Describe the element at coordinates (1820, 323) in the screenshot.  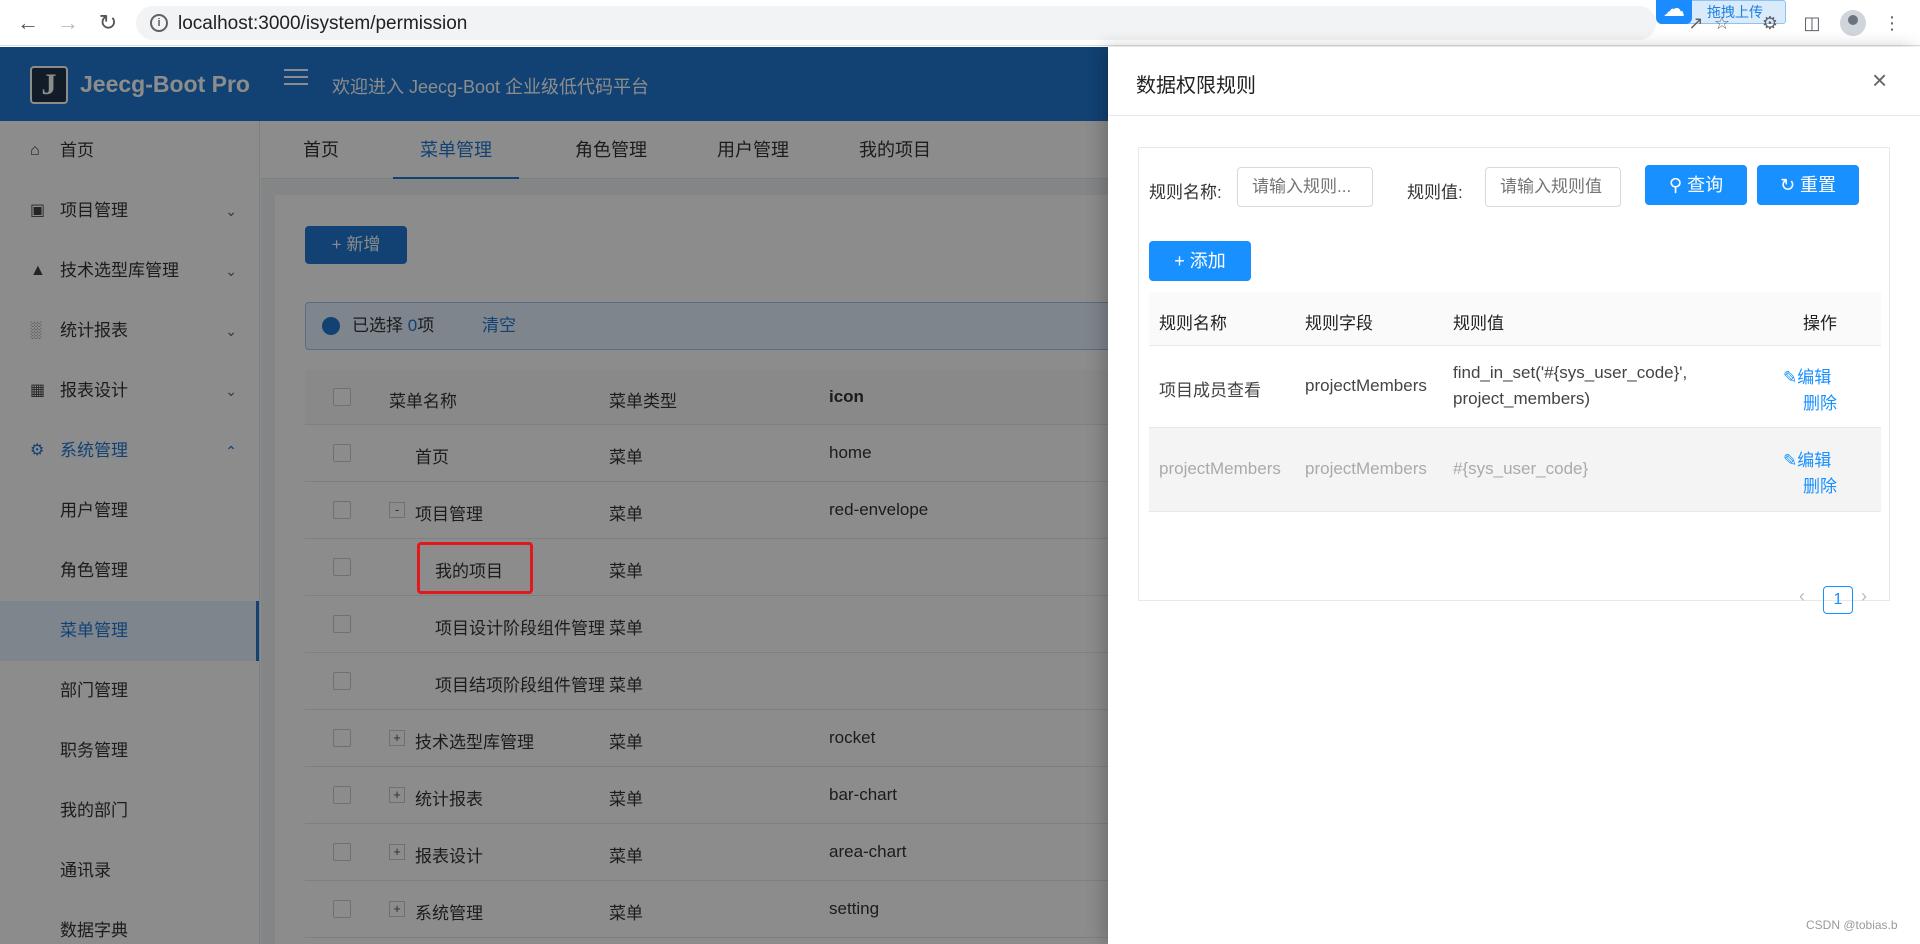
I see `col-actions: 操作` at that location.